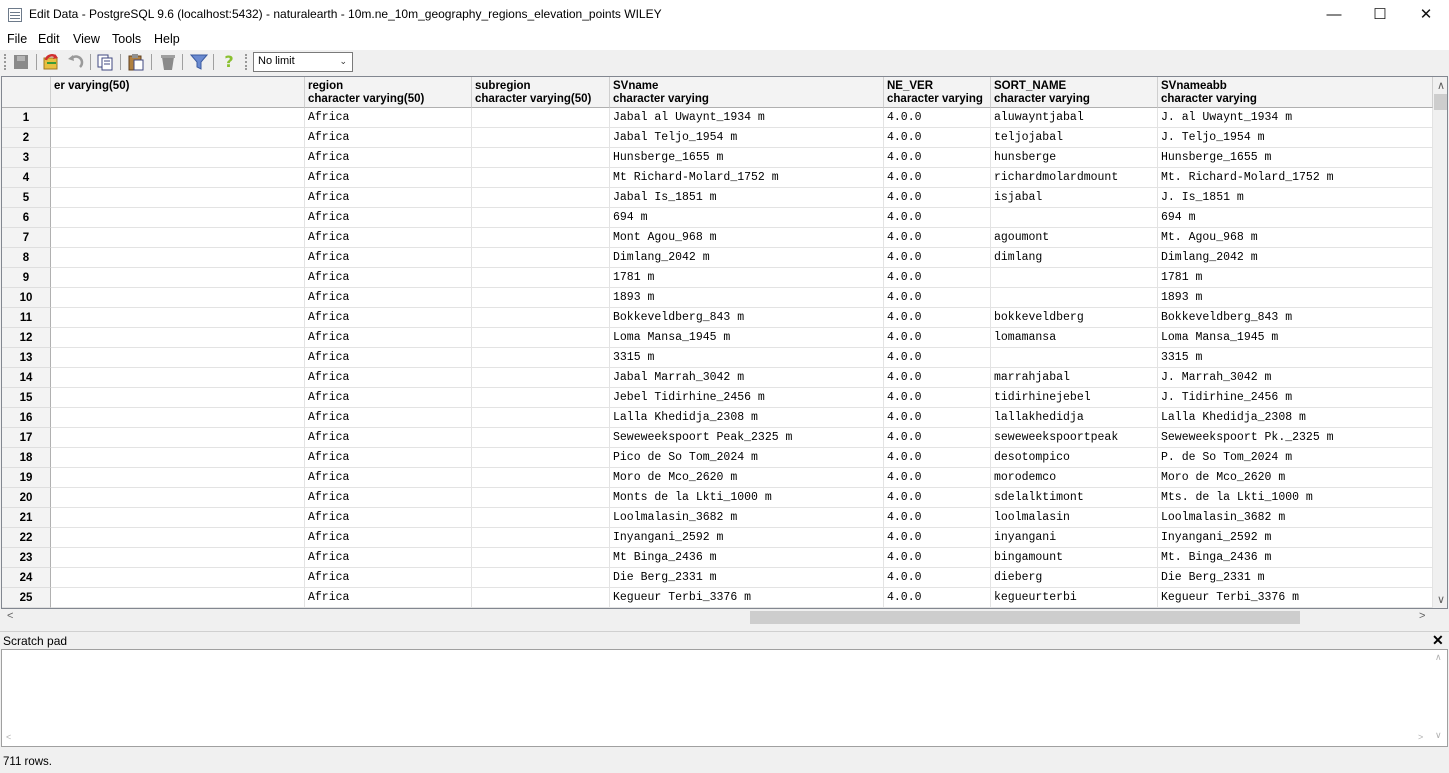  Describe the element at coordinates (168, 62) in the screenshot. I see `delete-icon` at that location.